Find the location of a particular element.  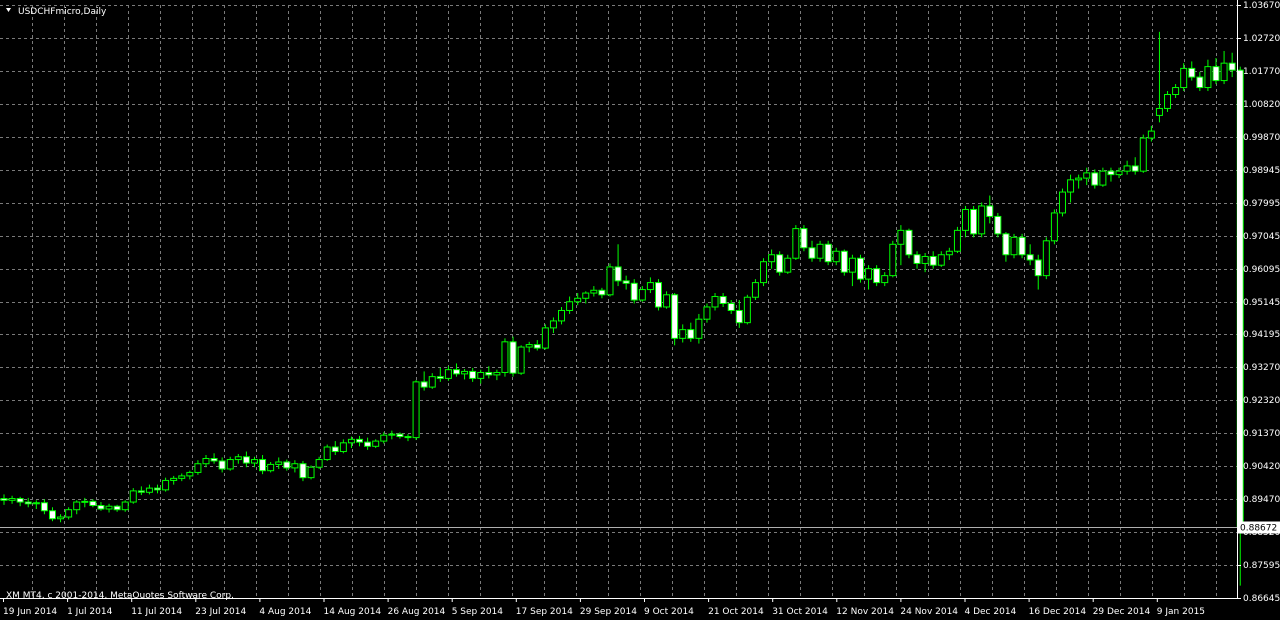

time-tick-label: 19 Jun 2014 is located at coordinates (30, 612).